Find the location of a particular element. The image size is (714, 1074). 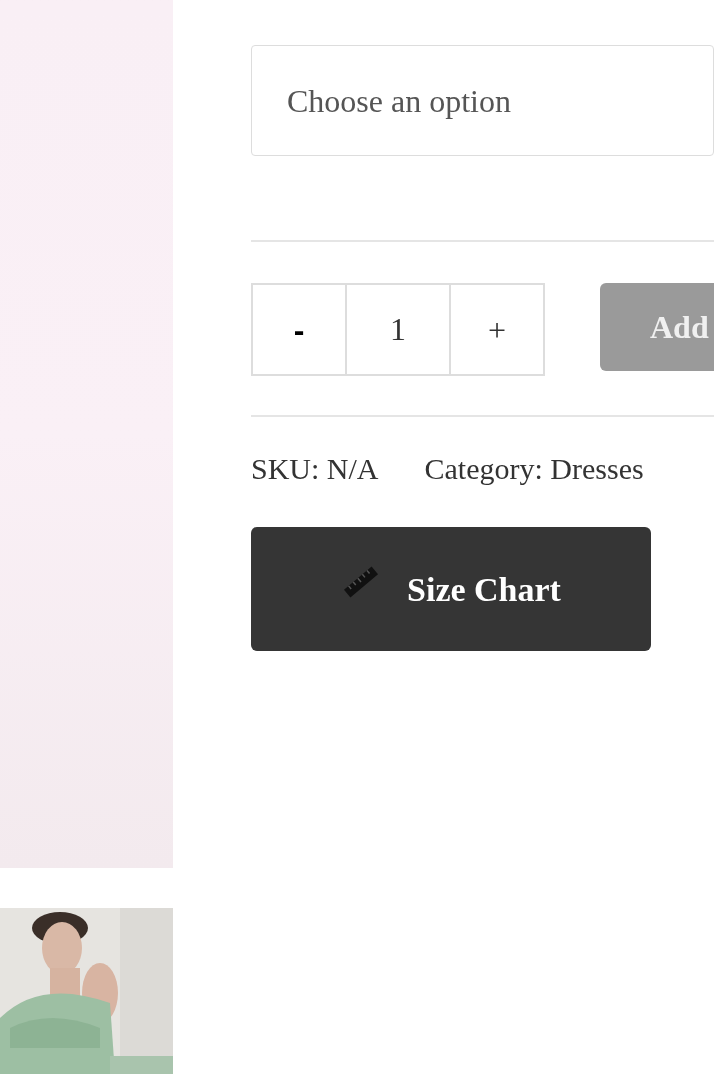

variation-select: Choose an option is located at coordinates (482, 100).